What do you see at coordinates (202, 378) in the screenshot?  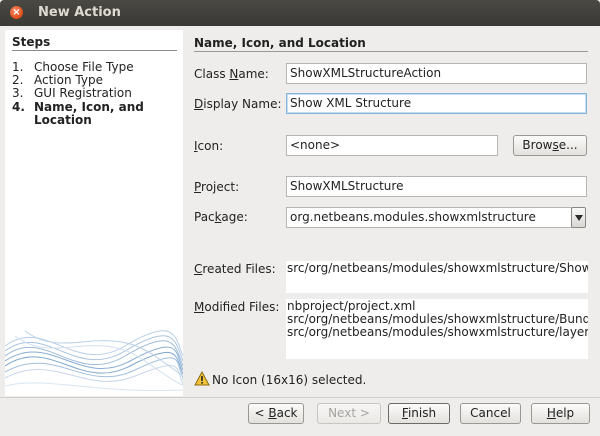 I see `warning-icon` at bounding box center [202, 378].